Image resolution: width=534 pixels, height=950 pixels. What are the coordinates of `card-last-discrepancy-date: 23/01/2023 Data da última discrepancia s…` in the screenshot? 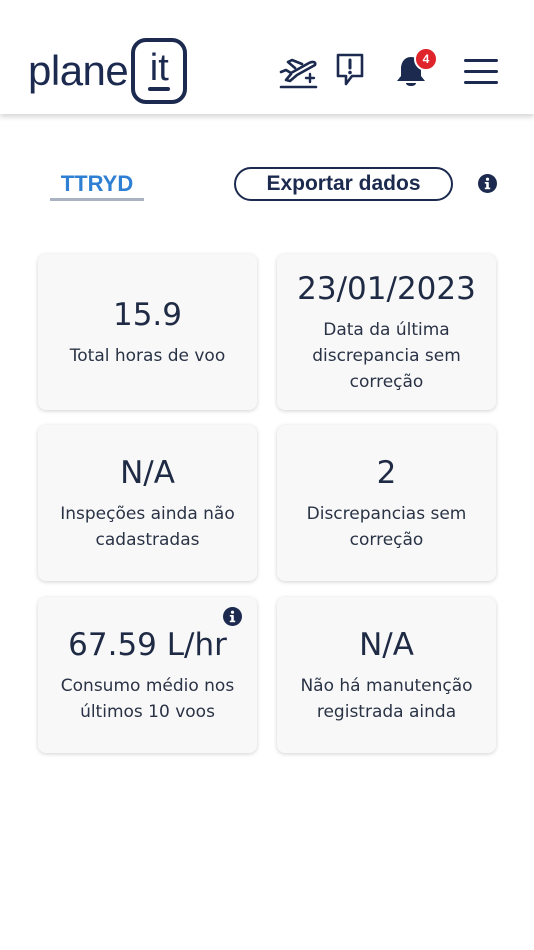 It's located at (386, 332).